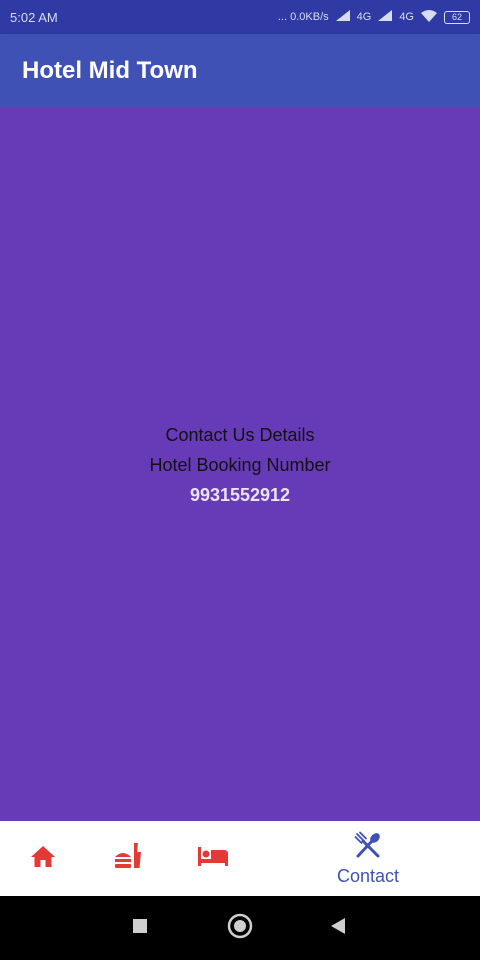  Describe the element at coordinates (368, 847) in the screenshot. I see `restaurant-icon` at that location.